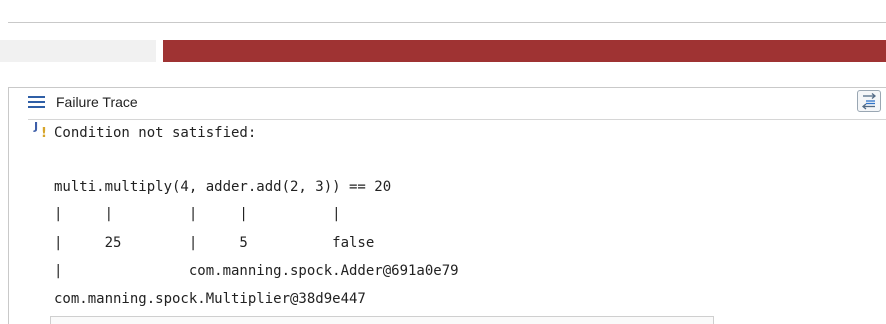 This screenshot has width=886, height=324. What do you see at coordinates (382, 320) in the screenshot?
I see `horizontal-scrollbar` at bounding box center [382, 320].